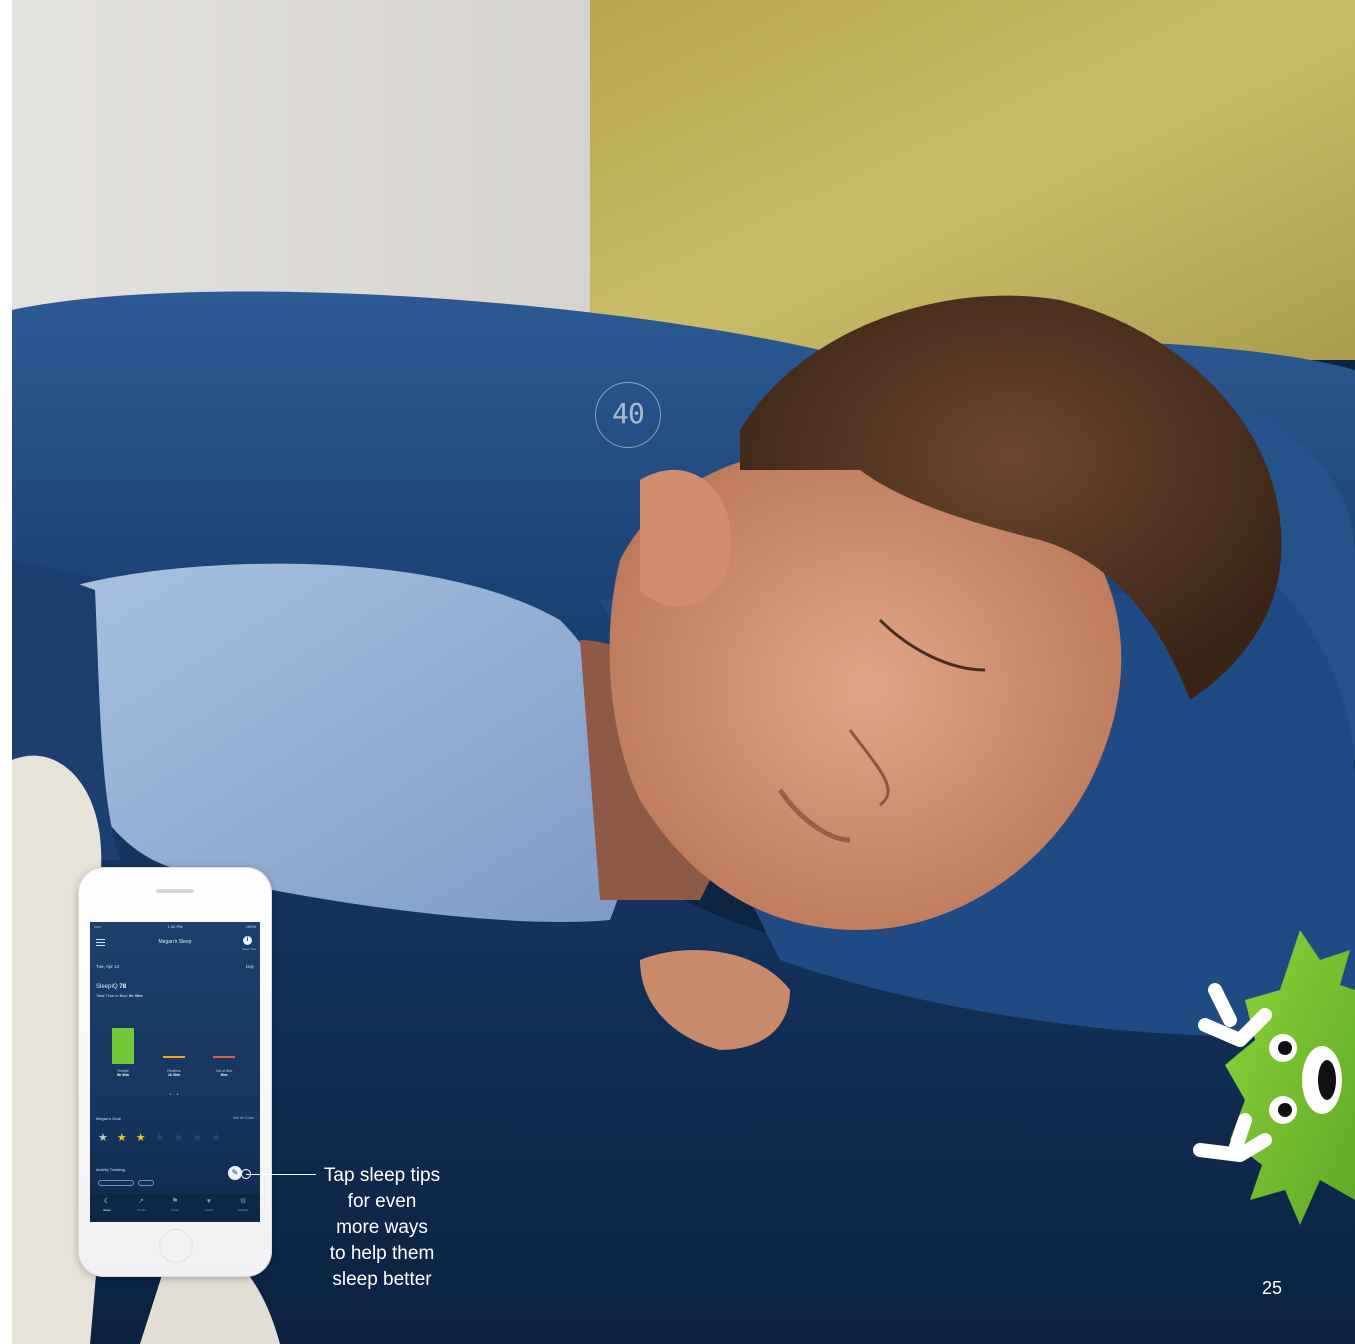 The height and width of the screenshot is (1344, 1355). I want to click on status-time: 1:32 PM, so click(175, 926).